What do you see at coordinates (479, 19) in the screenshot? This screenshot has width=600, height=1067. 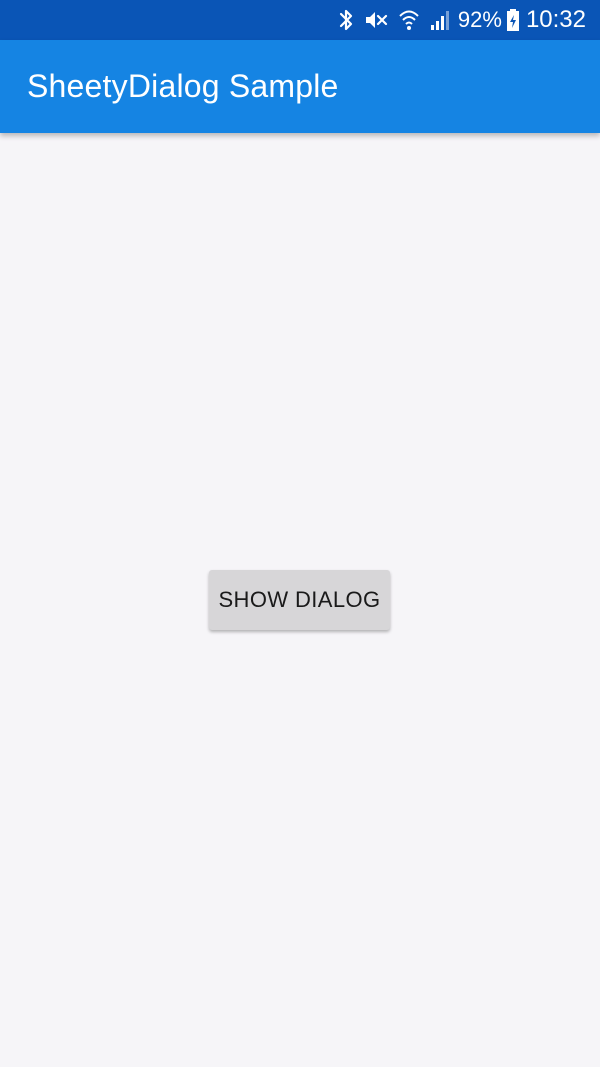 I see `battery-percentage: 92%` at bounding box center [479, 19].